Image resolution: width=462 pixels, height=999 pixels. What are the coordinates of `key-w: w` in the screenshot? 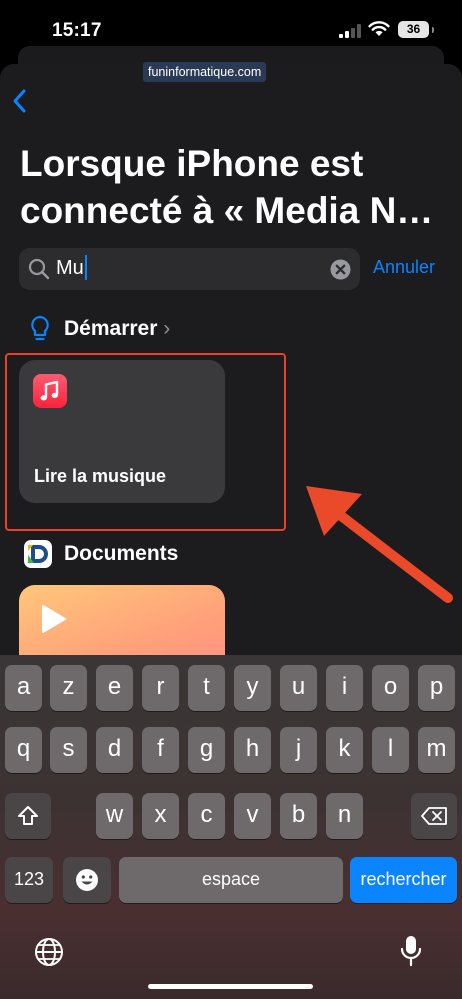 It's located at (114, 816).